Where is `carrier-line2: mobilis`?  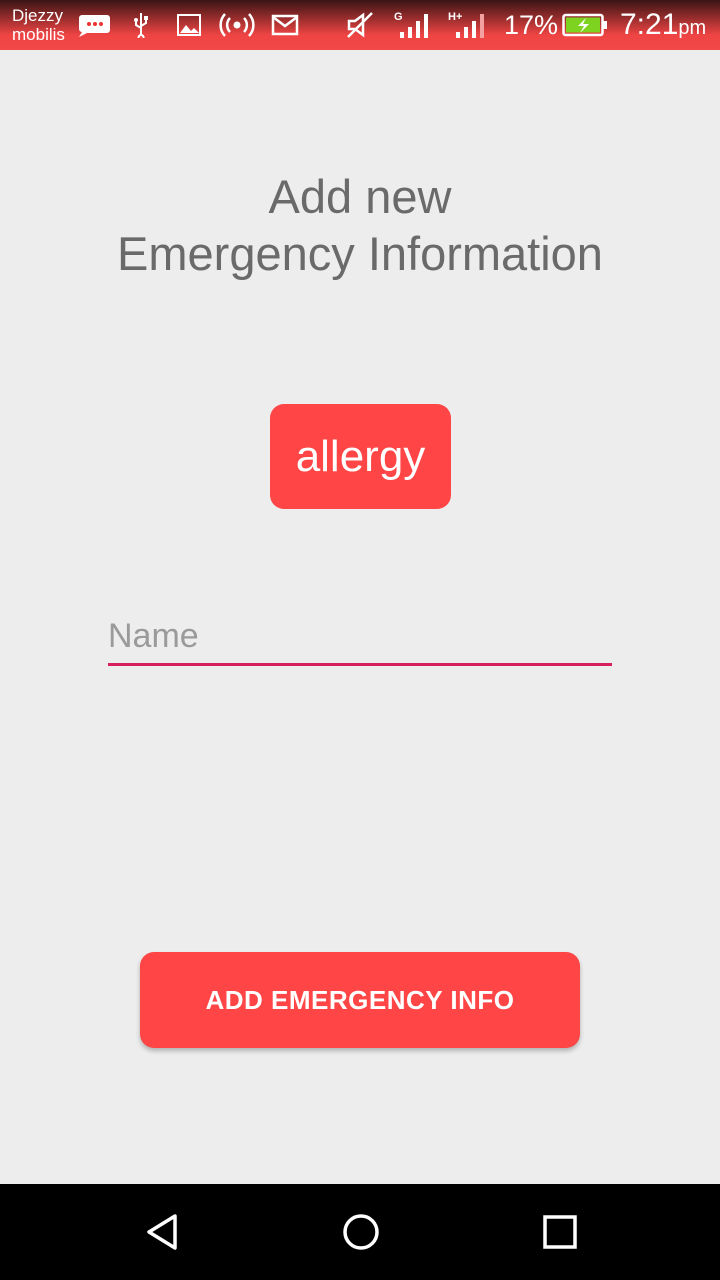 carrier-line2: mobilis is located at coordinates (38, 34).